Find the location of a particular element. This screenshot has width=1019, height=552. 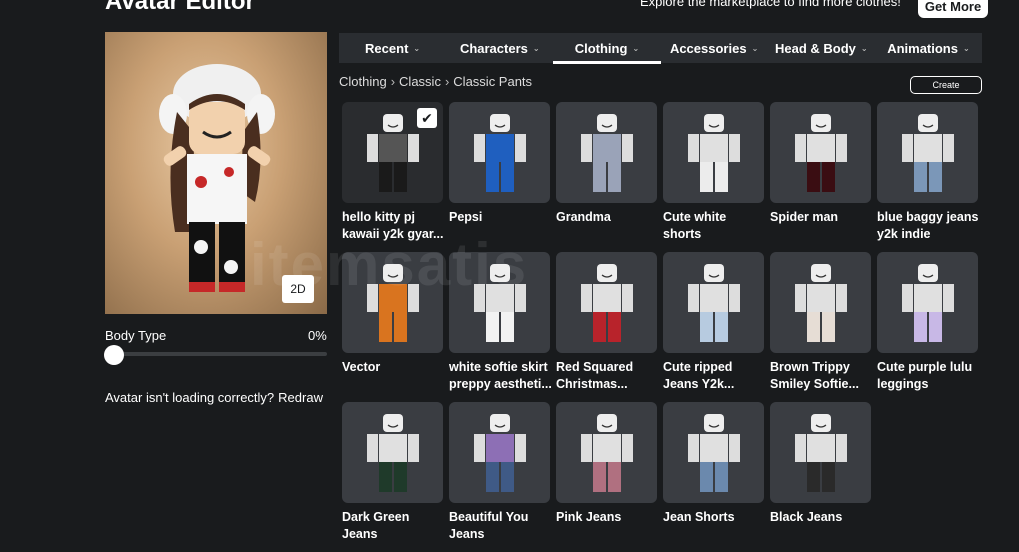

item-card: Pink Jeans is located at coordinates (606, 477).